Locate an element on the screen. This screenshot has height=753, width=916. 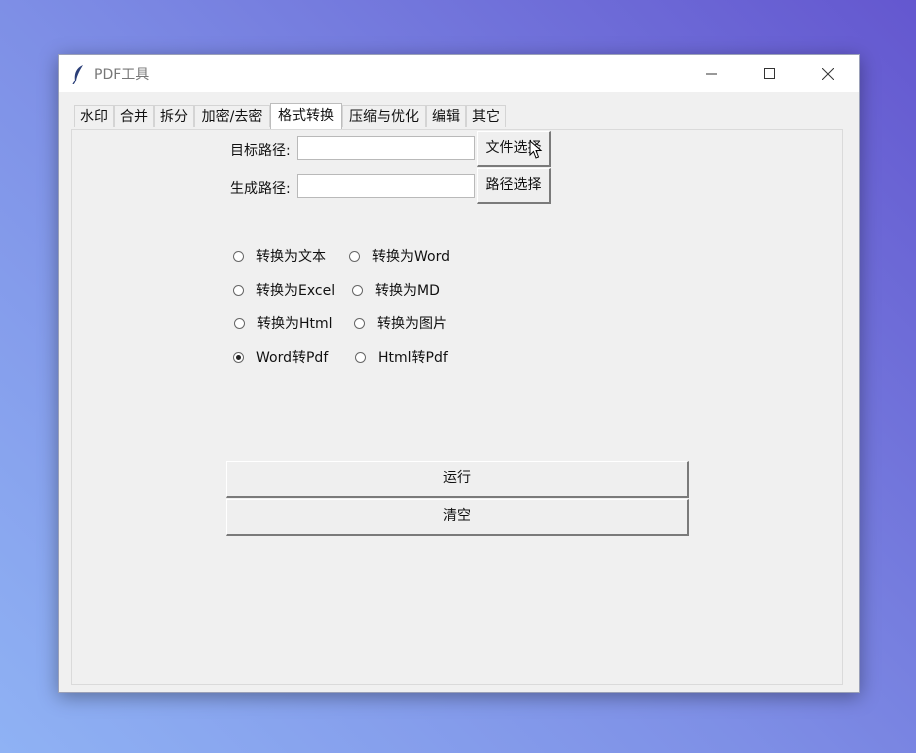
output-path-label: 生成路径: is located at coordinates (260, 189).